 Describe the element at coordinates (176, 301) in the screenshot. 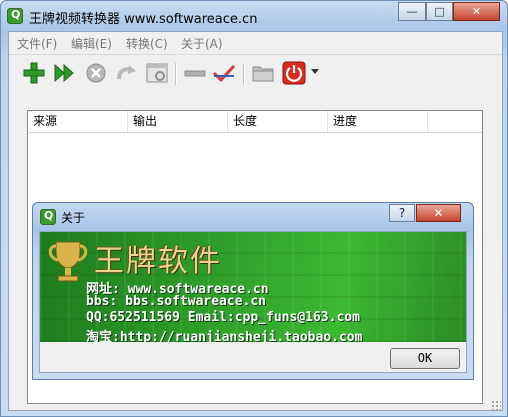

I see `bbs-line: bbs: bbs.softwareace.cn` at that location.